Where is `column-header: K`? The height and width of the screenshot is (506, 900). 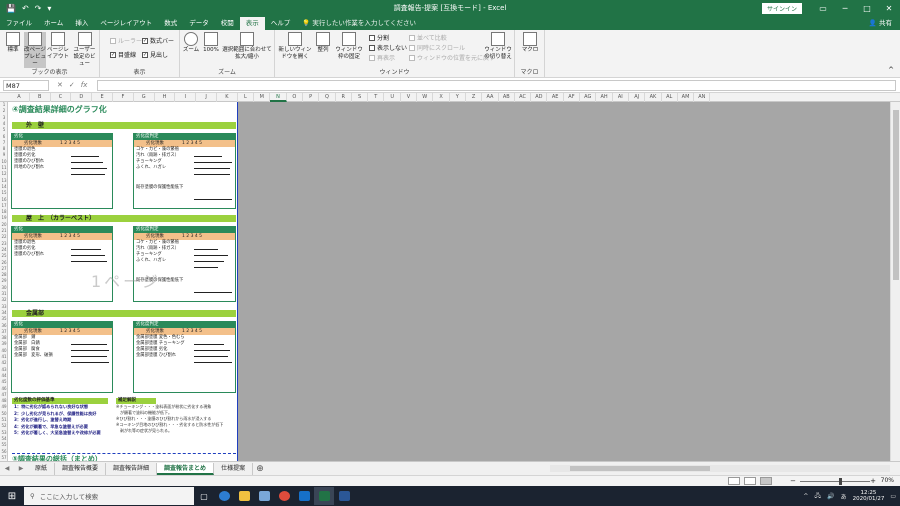
column-header: K is located at coordinates (227, 97).